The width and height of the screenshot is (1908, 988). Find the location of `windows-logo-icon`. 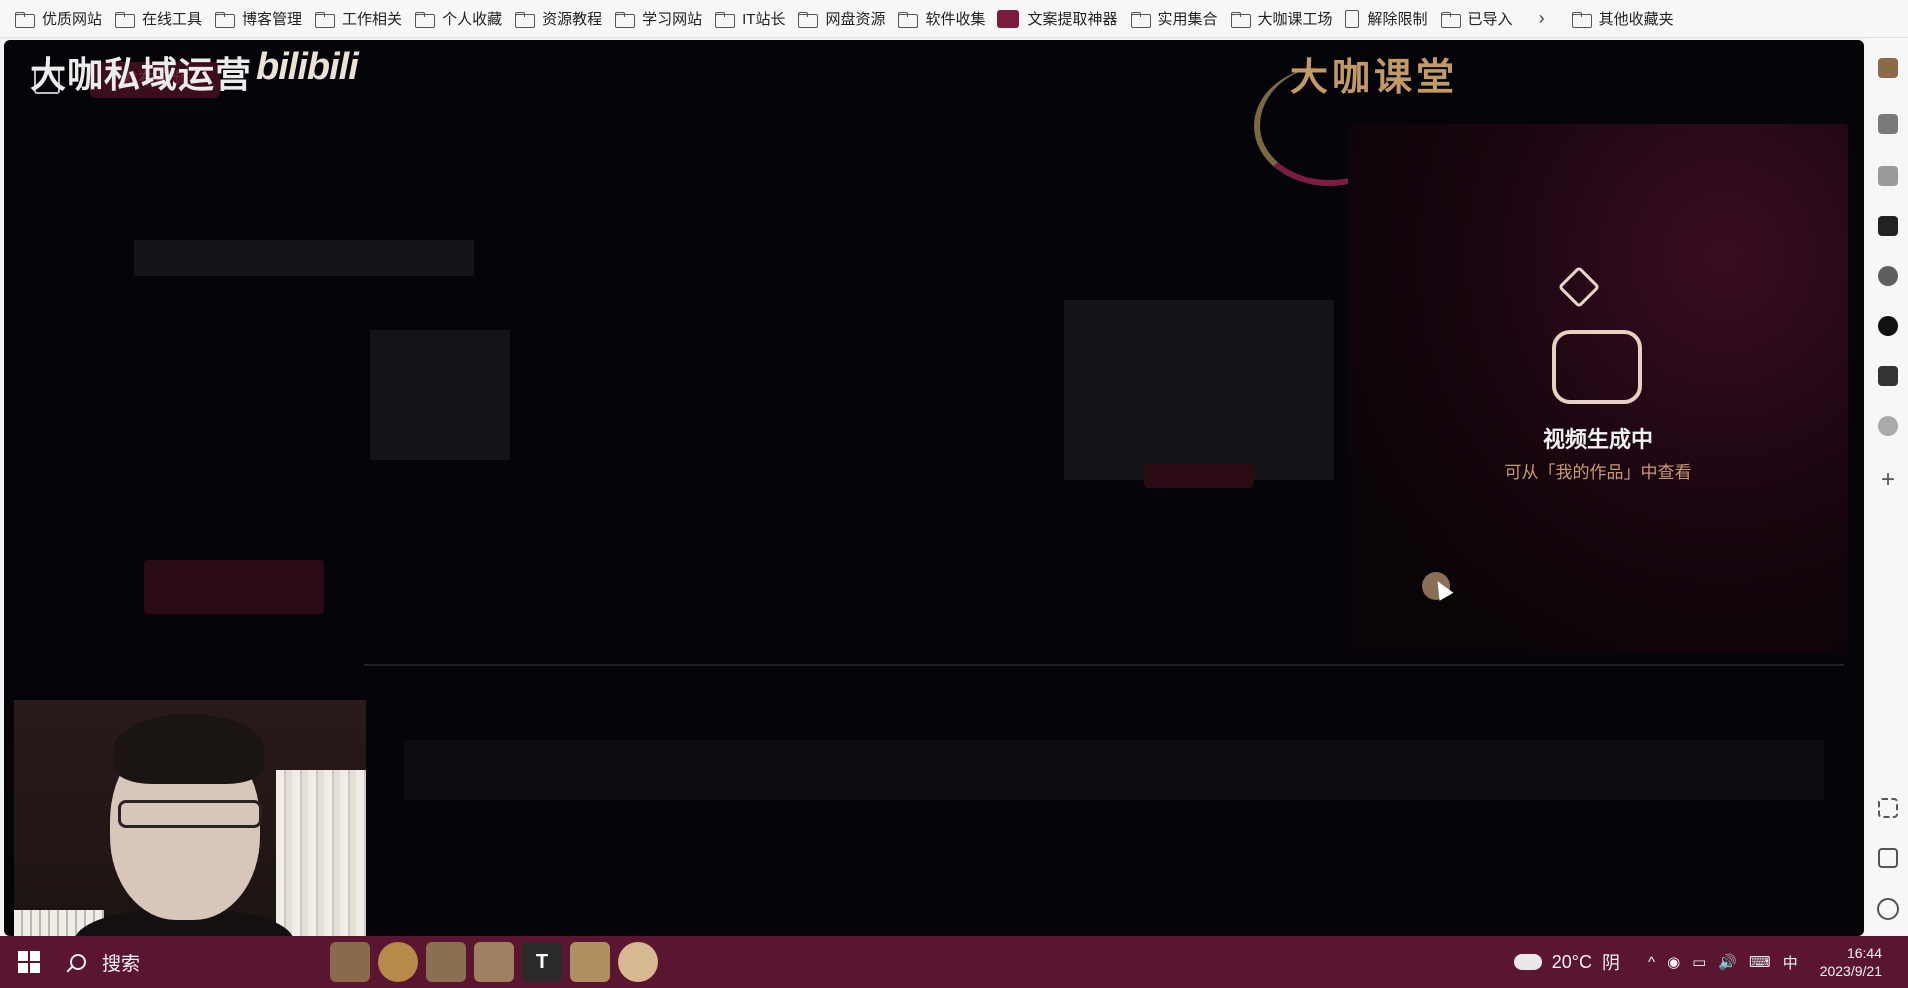

windows-logo-icon is located at coordinates (23, 956).